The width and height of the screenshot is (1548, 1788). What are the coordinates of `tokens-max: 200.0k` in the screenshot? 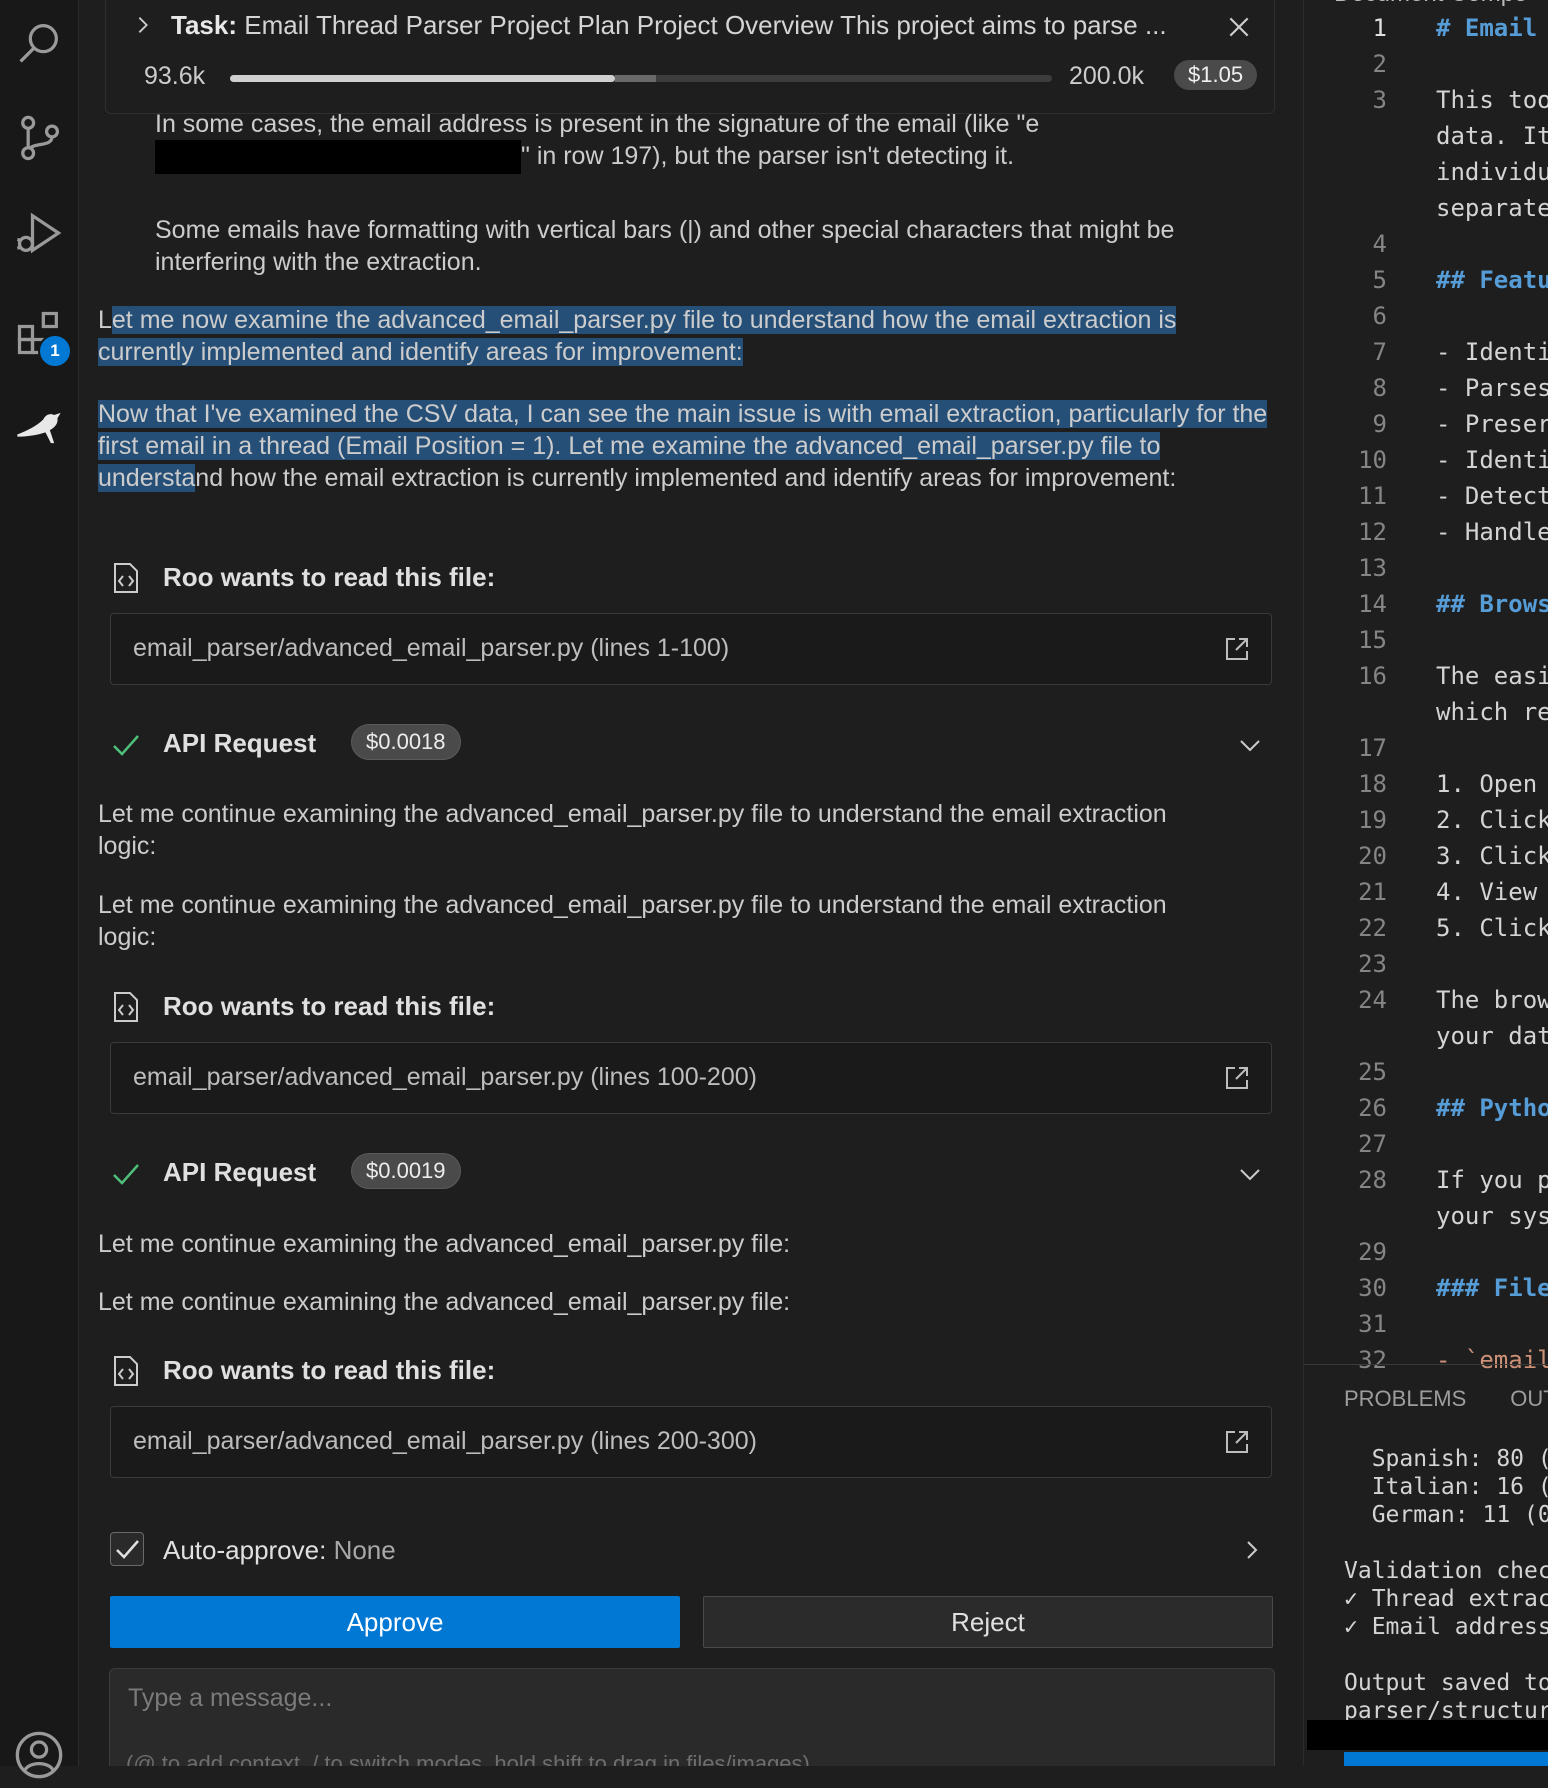 It's located at (1107, 76).